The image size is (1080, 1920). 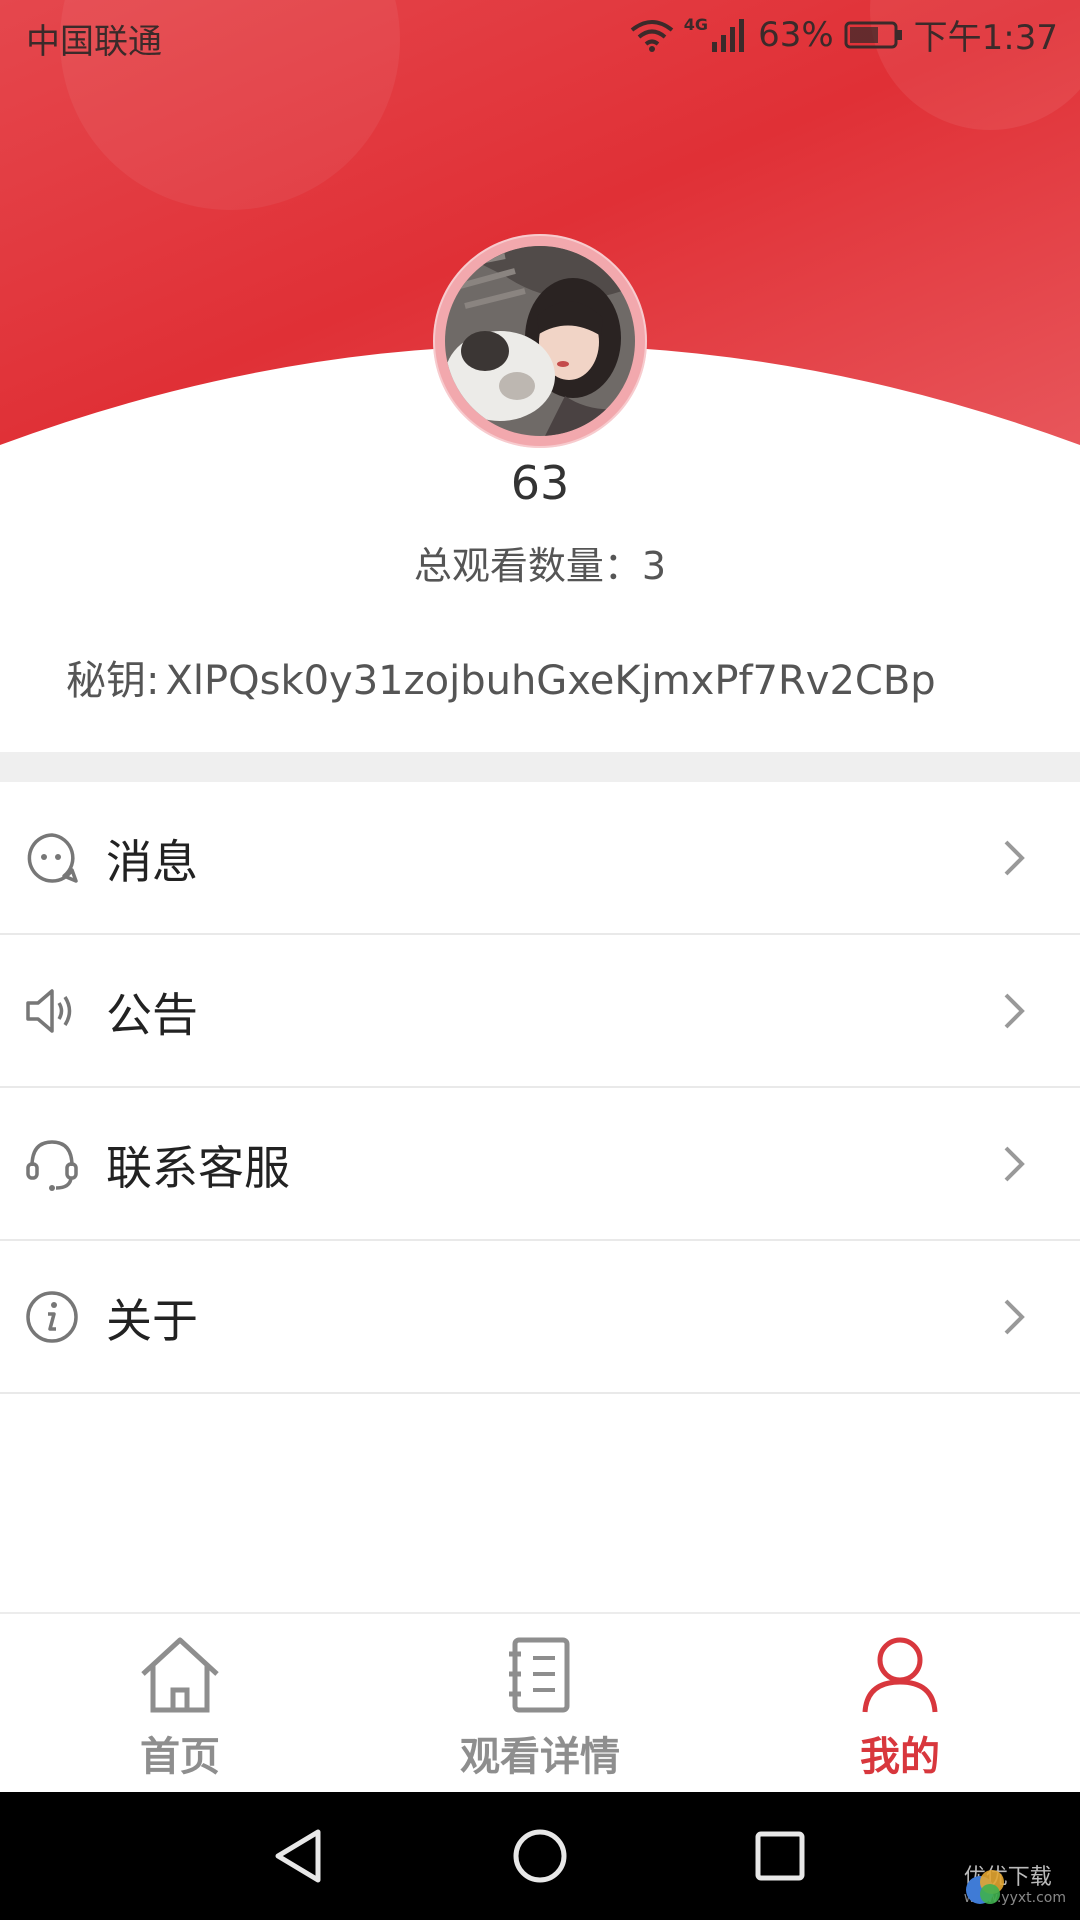 I want to click on carrier-name: 中国联通, so click(x=94, y=42).